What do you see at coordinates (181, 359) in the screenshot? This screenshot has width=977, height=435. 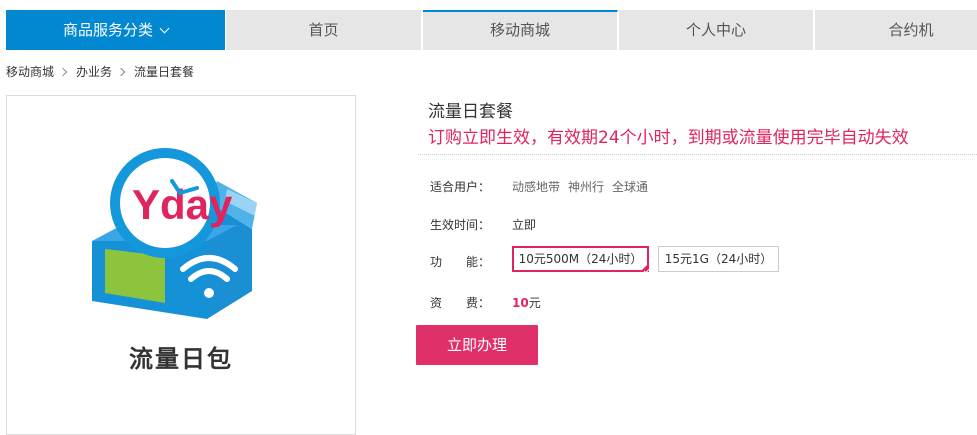 I see `product-image-caption: 流量日包` at bounding box center [181, 359].